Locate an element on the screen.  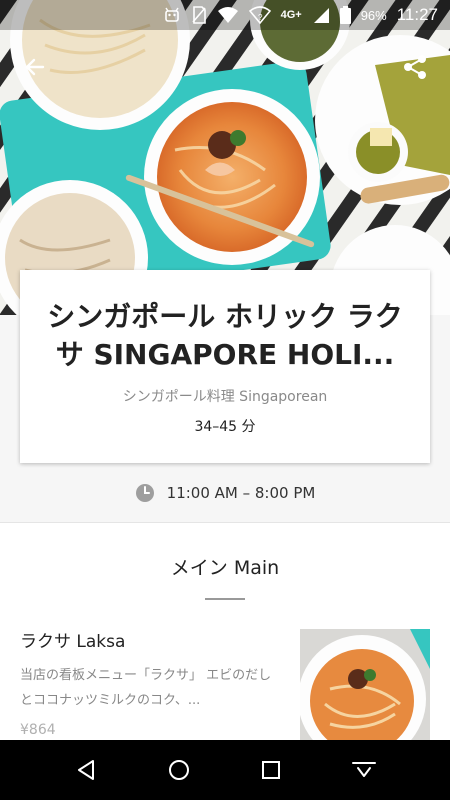
nav-back-icon is located at coordinates (86, 770).